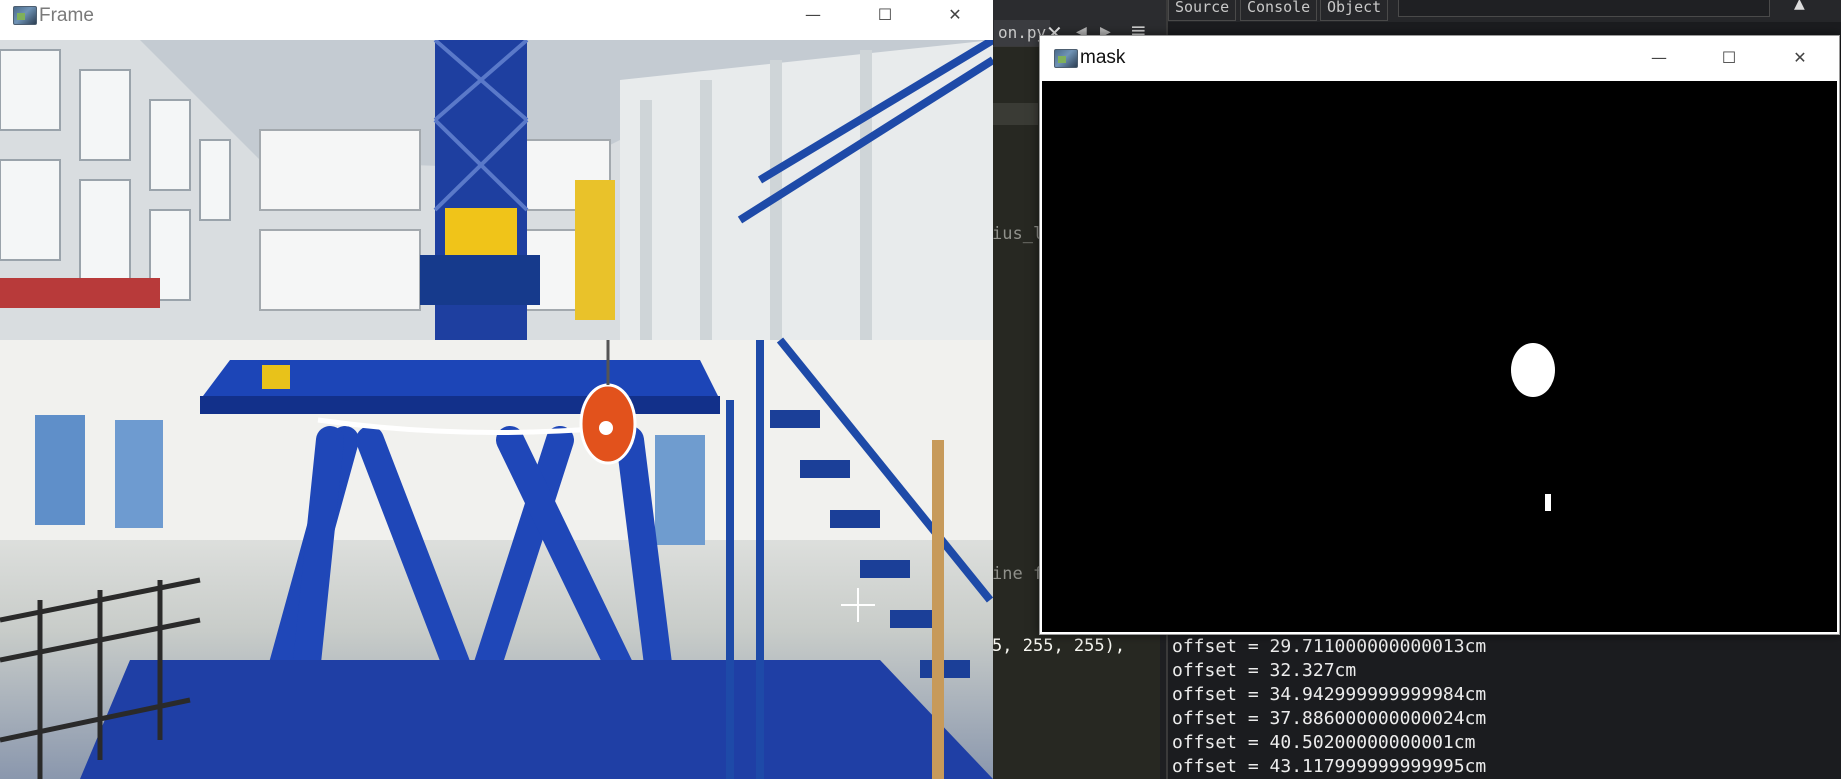 This screenshot has width=1841, height=779. I want to click on code-fragment: ius_l, so click(1018, 234).